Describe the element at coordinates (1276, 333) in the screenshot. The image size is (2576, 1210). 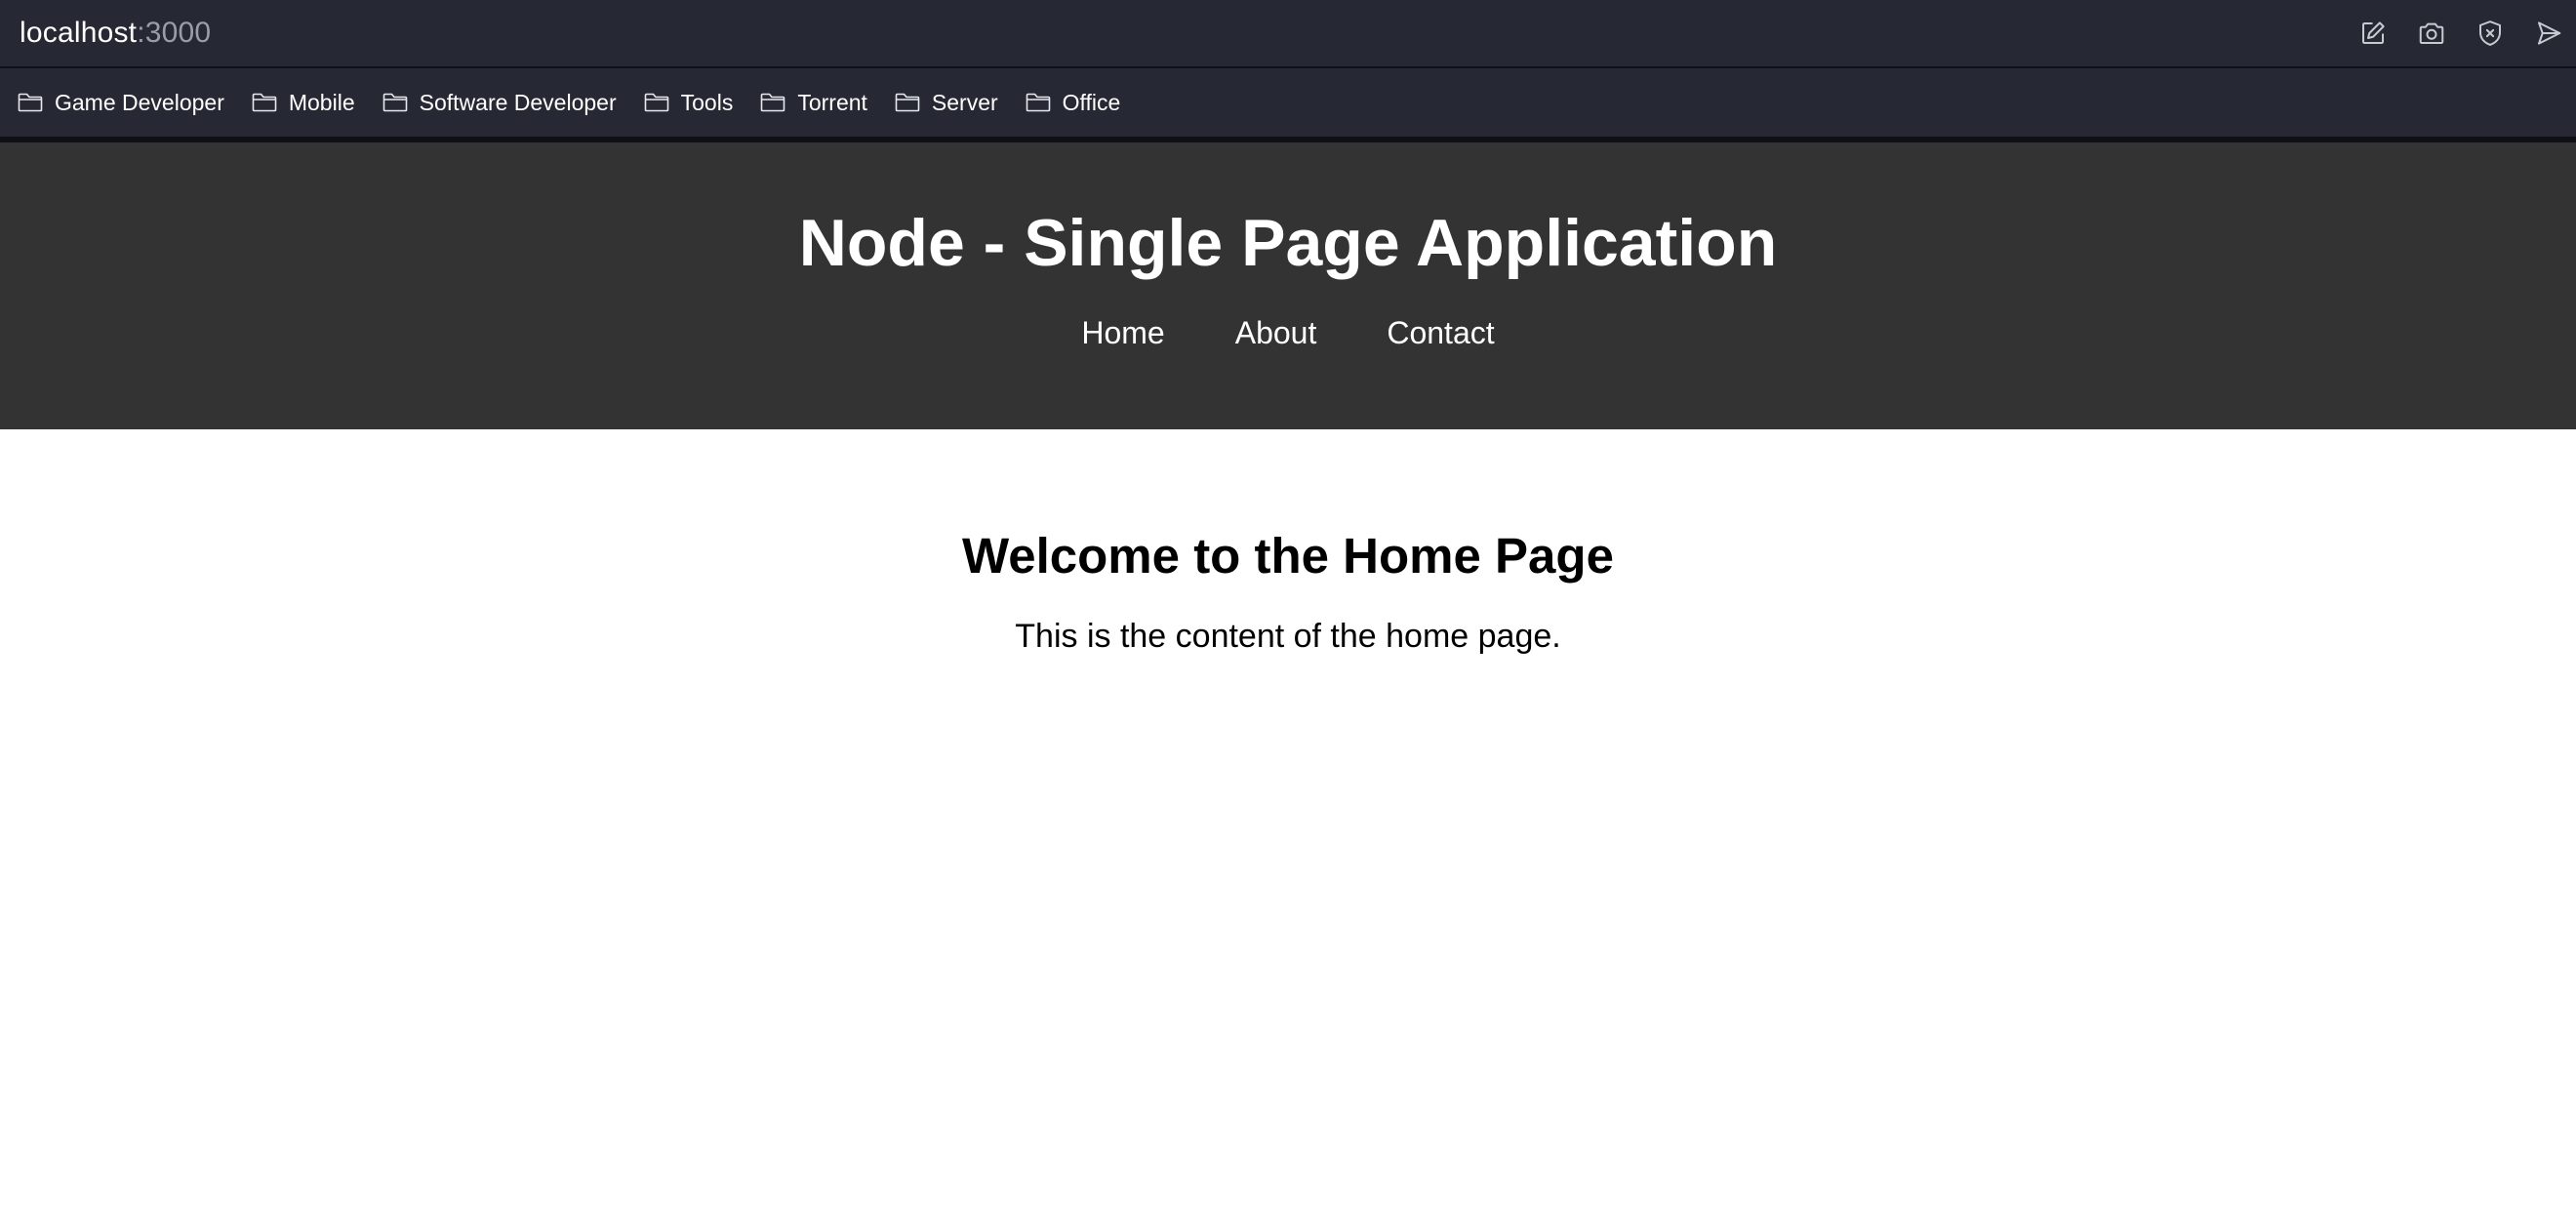
I see `nav-link-about: About` at that location.